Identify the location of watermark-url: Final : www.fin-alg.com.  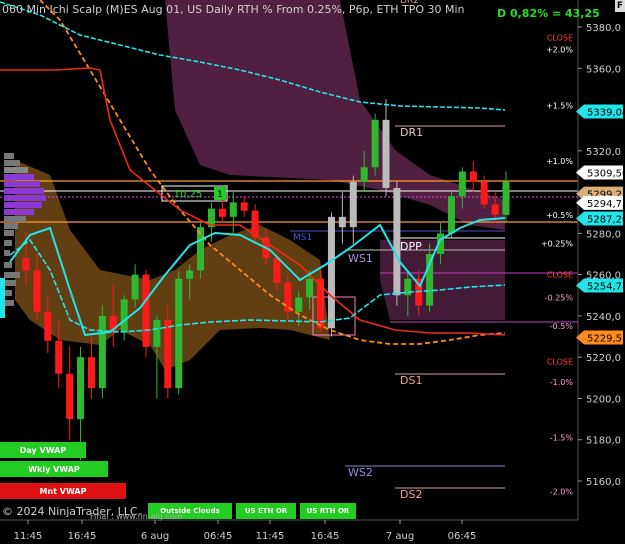
(136, 516).